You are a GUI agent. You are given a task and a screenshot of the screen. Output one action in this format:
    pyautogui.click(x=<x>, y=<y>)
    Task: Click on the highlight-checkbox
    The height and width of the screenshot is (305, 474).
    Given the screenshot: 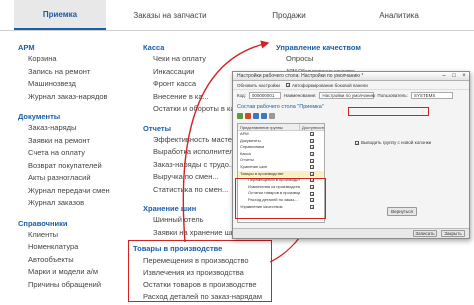 What is the action you would take?
    pyautogui.click(x=388, y=111)
    